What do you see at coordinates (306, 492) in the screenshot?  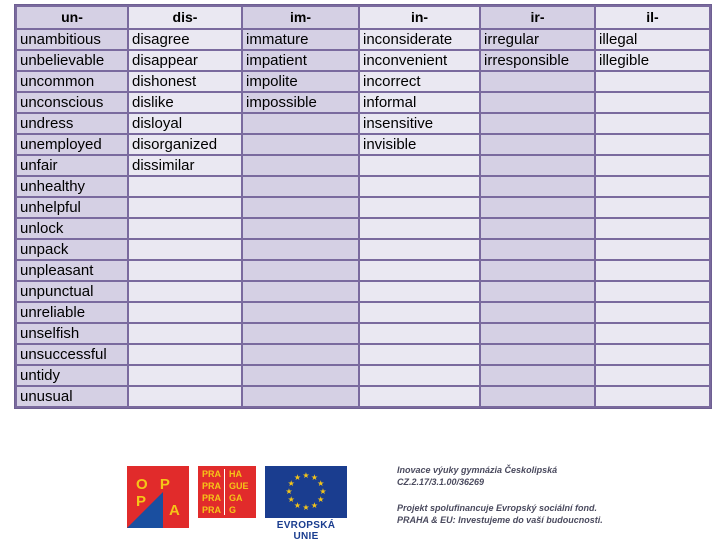 I see `eu-flag-icon: ★ ★ ★ ★ ★ ★ ★ ★ ★ ★ ★ ★` at bounding box center [306, 492].